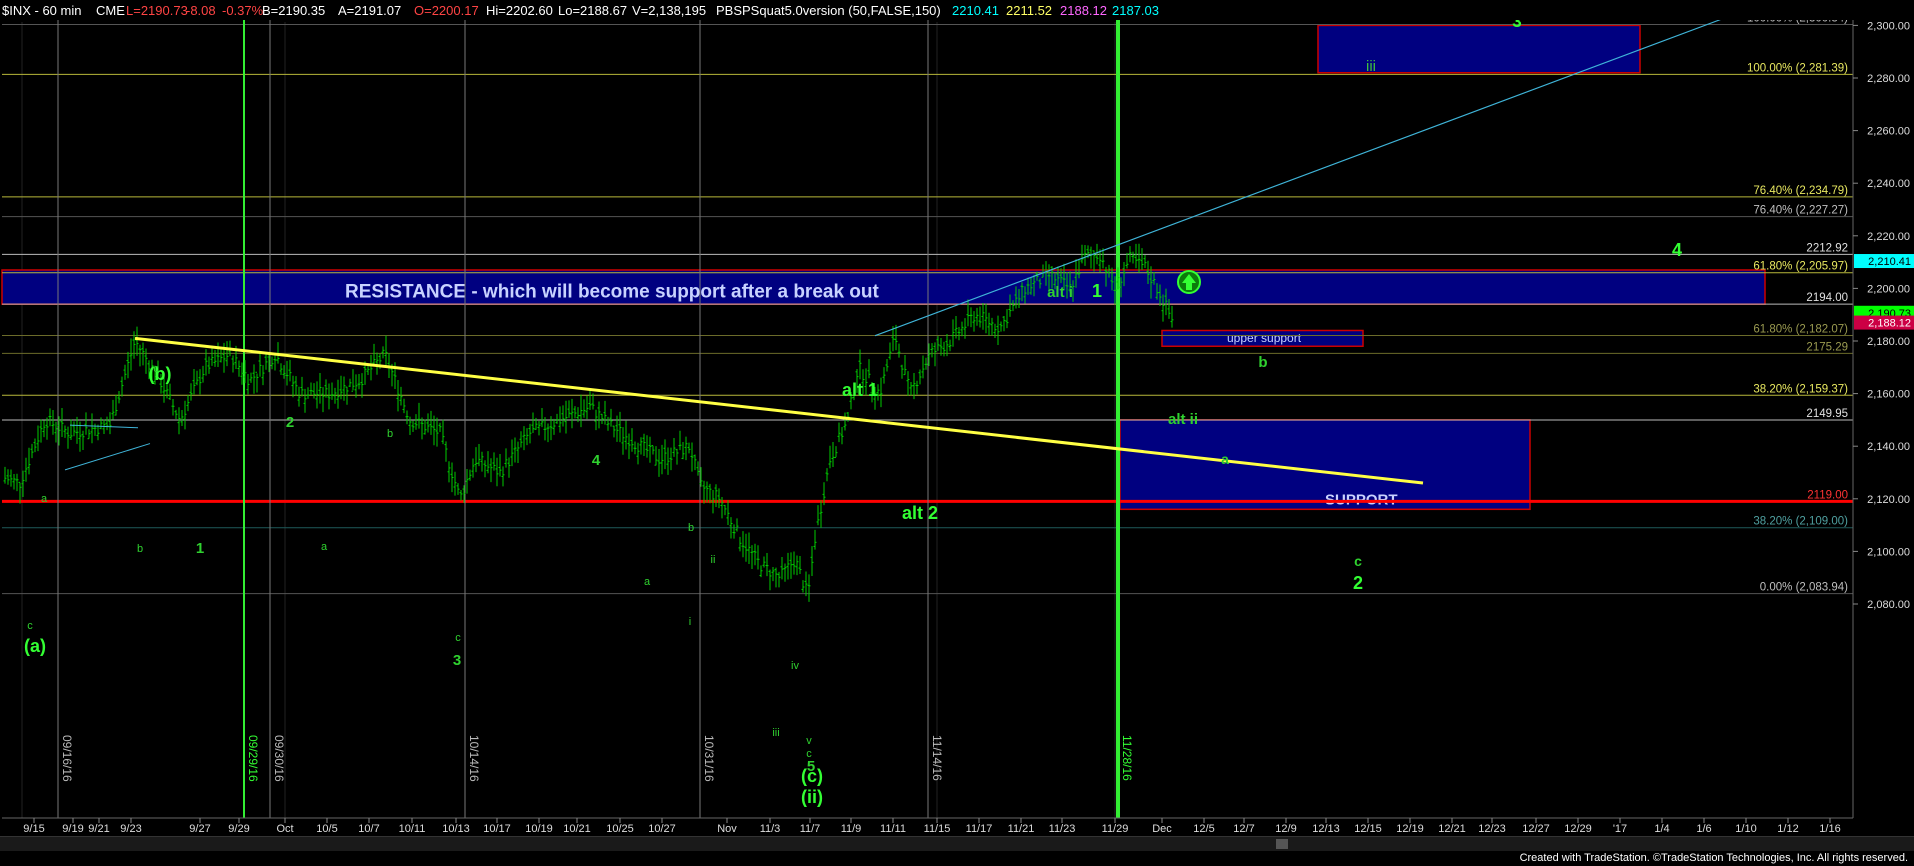  I want to click on bid-price: B=2190.35, so click(294, 10).